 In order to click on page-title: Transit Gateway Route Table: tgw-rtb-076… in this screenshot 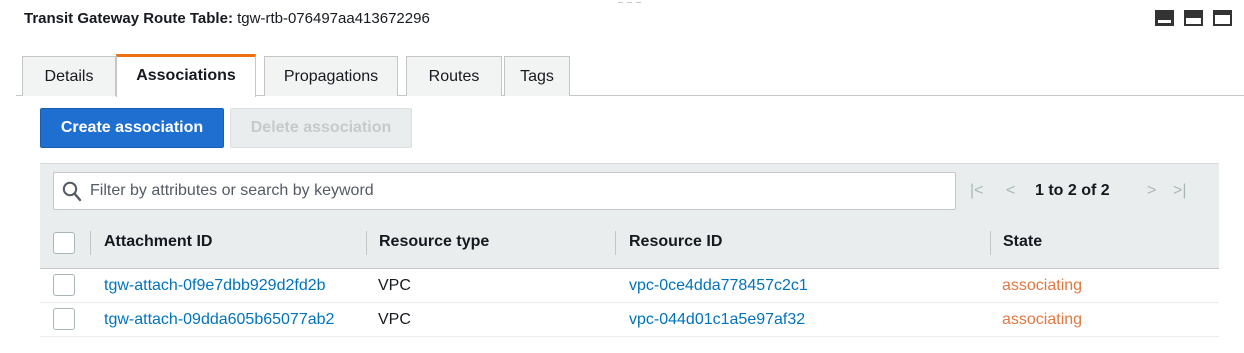, I will do `click(227, 19)`.